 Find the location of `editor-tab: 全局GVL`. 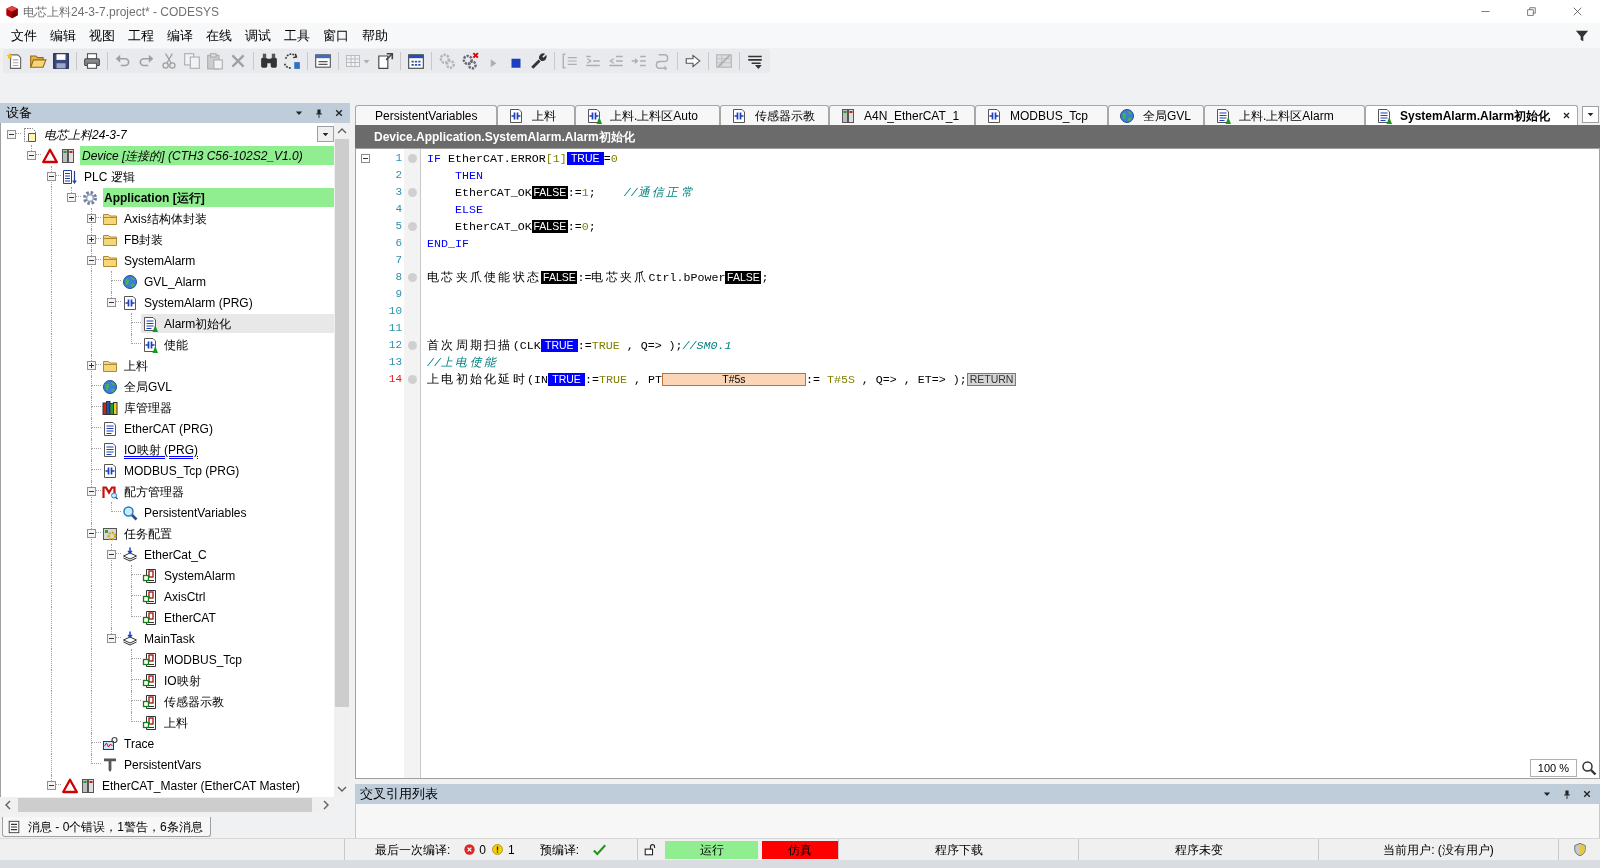

editor-tab: 全局GVL is located at coordinates (1156, 115).